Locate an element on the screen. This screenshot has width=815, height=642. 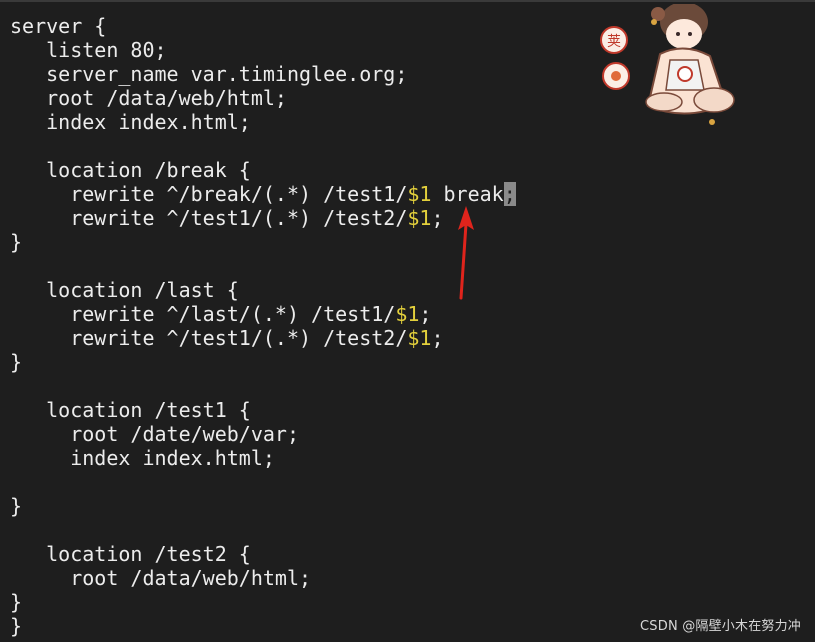
code-line: rewrite ^/last/(.*) /test1/$1; is located at coordinates (263, 314).